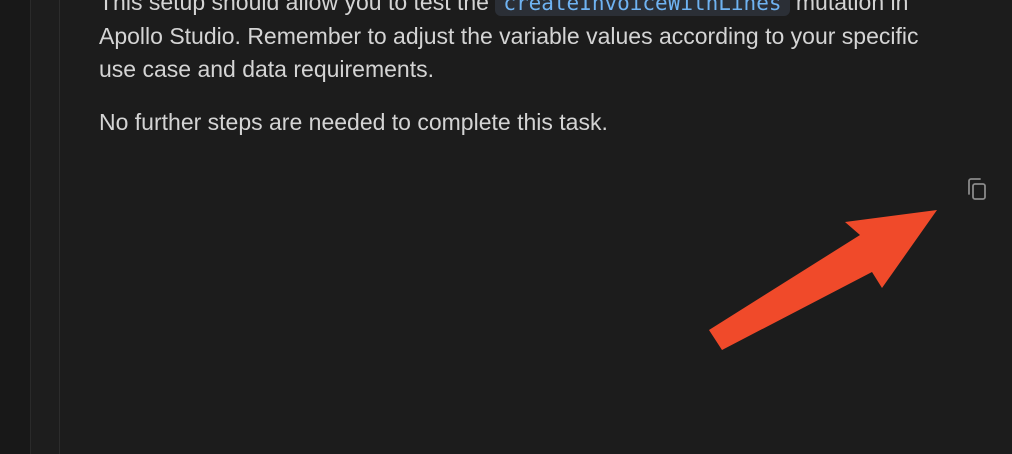 This screenshot has height=454, width=1012. I want to click on copy-button, so click(977, 190).